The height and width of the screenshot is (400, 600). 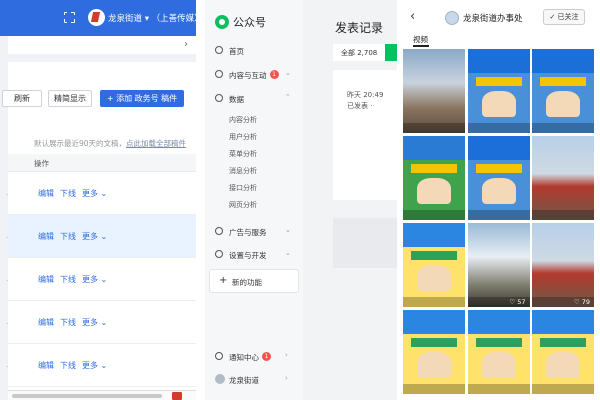 I want to click on video-thumbnail: ♡ 57, so click(x=498, y=265).